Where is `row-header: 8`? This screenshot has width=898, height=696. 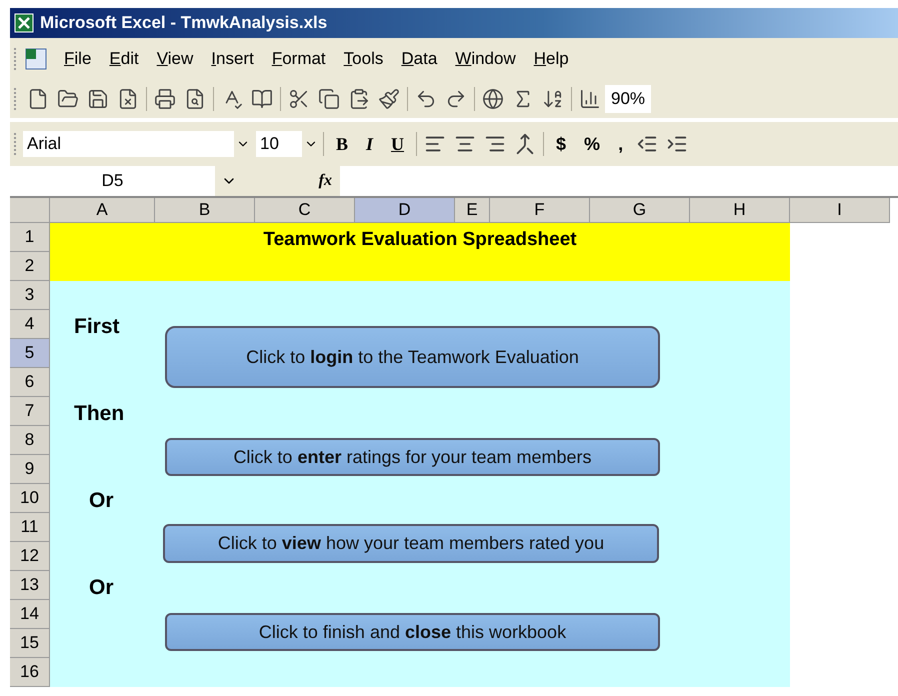 row-header: 8 is located at coordinates (30, 440).